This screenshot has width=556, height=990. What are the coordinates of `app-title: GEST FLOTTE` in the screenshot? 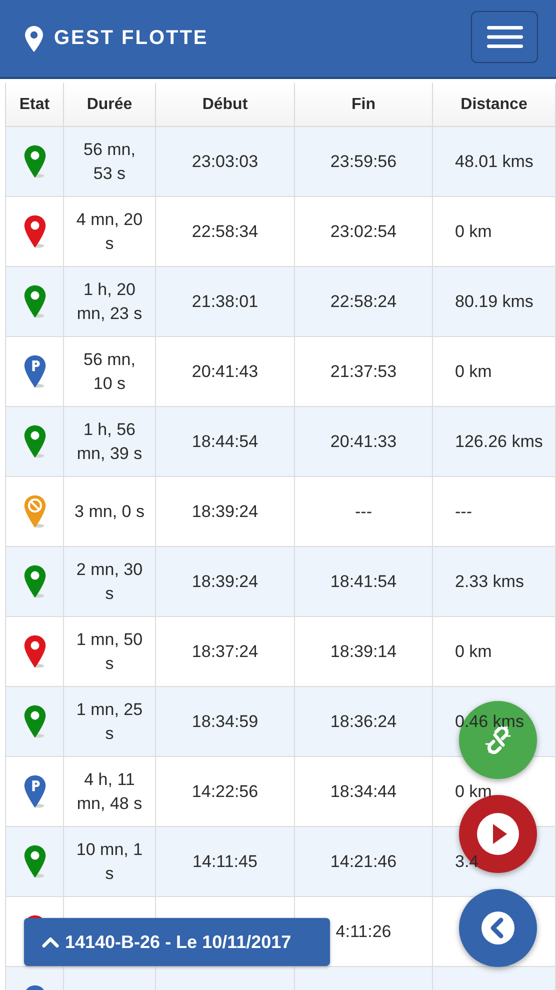 It's located at (131, 38).